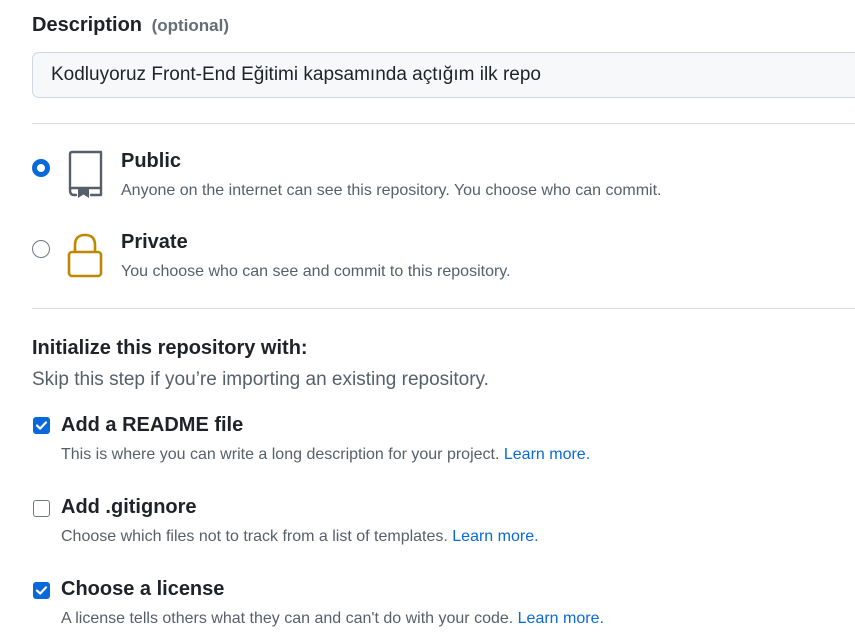 The height and width of the screenshot is (633, 855). I want to click on public-radio, so click(41, 168).